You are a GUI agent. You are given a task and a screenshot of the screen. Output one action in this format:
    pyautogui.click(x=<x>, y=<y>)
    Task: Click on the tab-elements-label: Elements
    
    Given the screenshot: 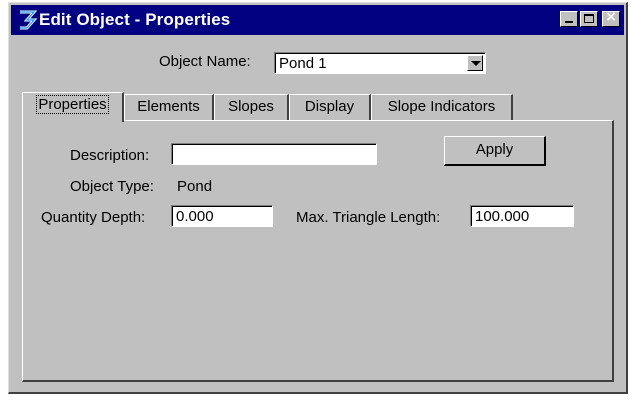 What is the action you would take?
    pyautogui.click(x=168, y=106)
    